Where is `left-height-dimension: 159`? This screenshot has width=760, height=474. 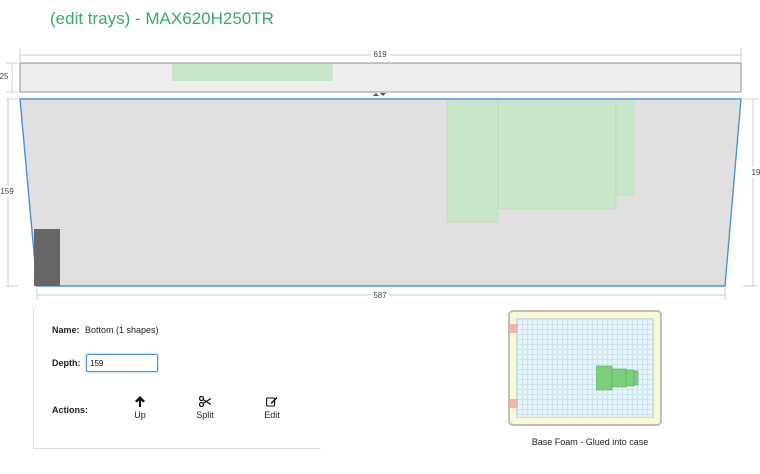 left-height-dimension: 159 is located at coordinates (9, 192).